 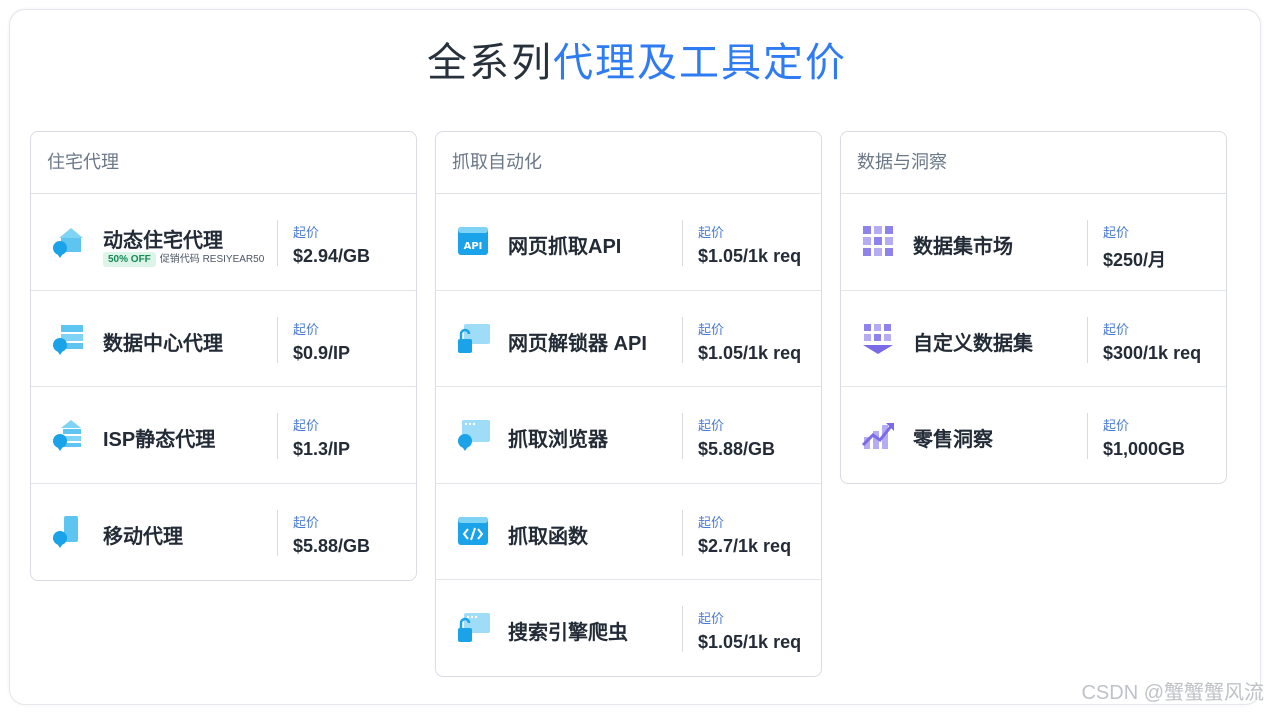 I want to click on product-name: 零售洞察, so click(x=953, y=440).